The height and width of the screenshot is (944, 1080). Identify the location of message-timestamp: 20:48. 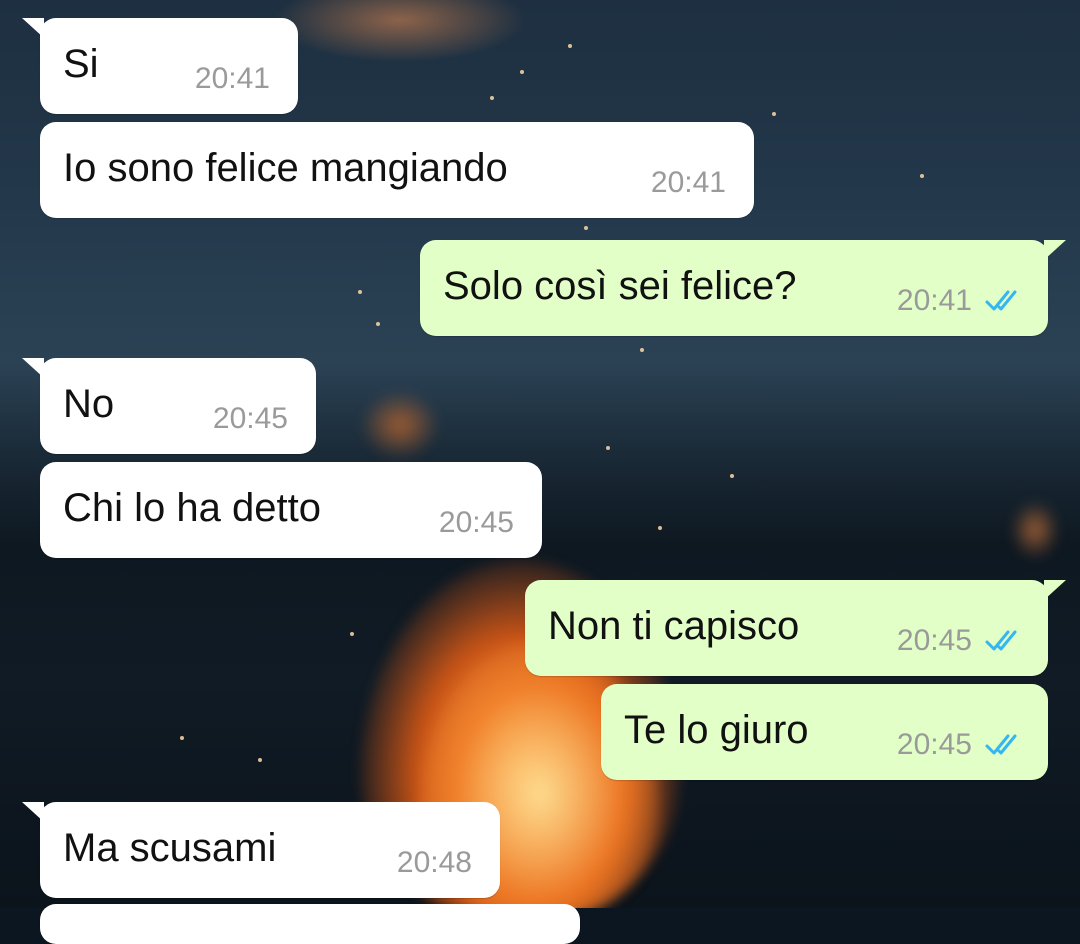
(434, 862).